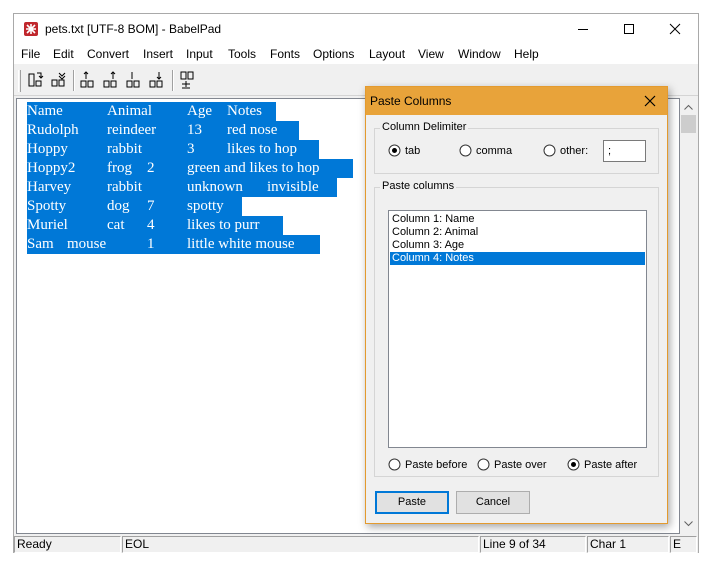 This screenshot has width=712, height=565. Describe the element at coordinates (628, 544) in the screenshot. I see `status-char: Char 1` at that location.